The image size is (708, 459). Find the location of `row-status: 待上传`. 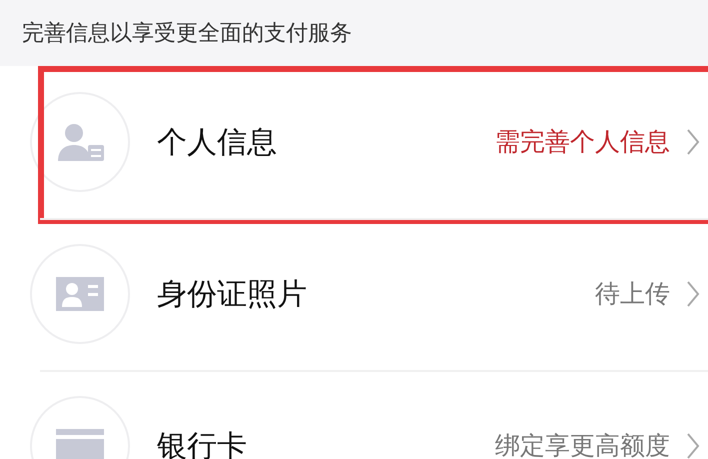

row-status: 待上传 is located at coordinates (632, 294).